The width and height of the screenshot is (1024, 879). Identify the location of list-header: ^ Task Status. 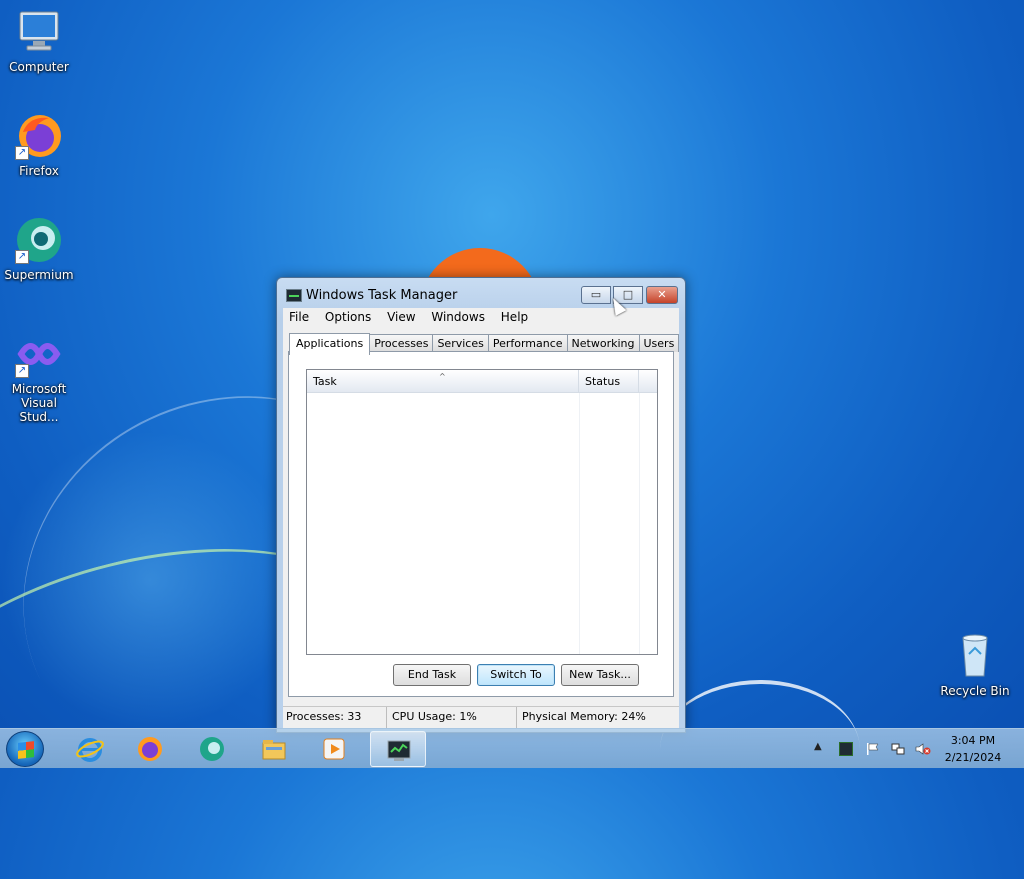
(482, 381).